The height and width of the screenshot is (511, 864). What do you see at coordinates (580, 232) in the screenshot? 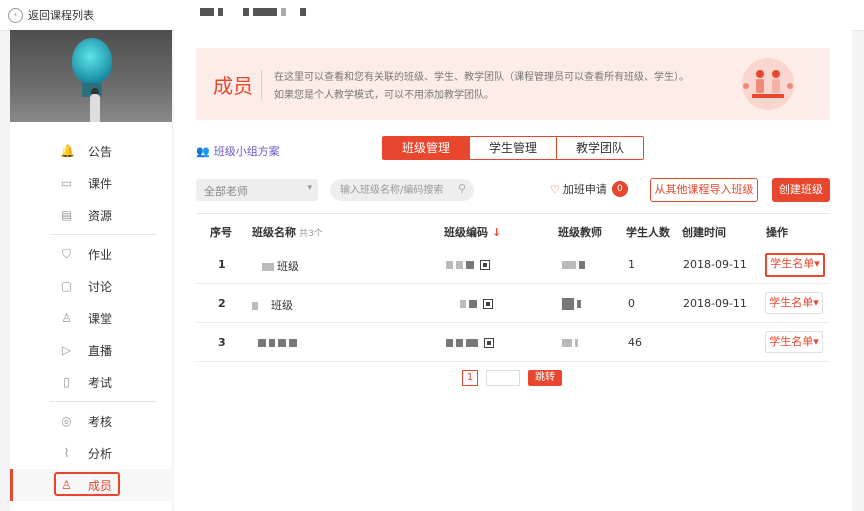
I see `header-class-teacher: 班级教师` at bounding box center [580, 232].